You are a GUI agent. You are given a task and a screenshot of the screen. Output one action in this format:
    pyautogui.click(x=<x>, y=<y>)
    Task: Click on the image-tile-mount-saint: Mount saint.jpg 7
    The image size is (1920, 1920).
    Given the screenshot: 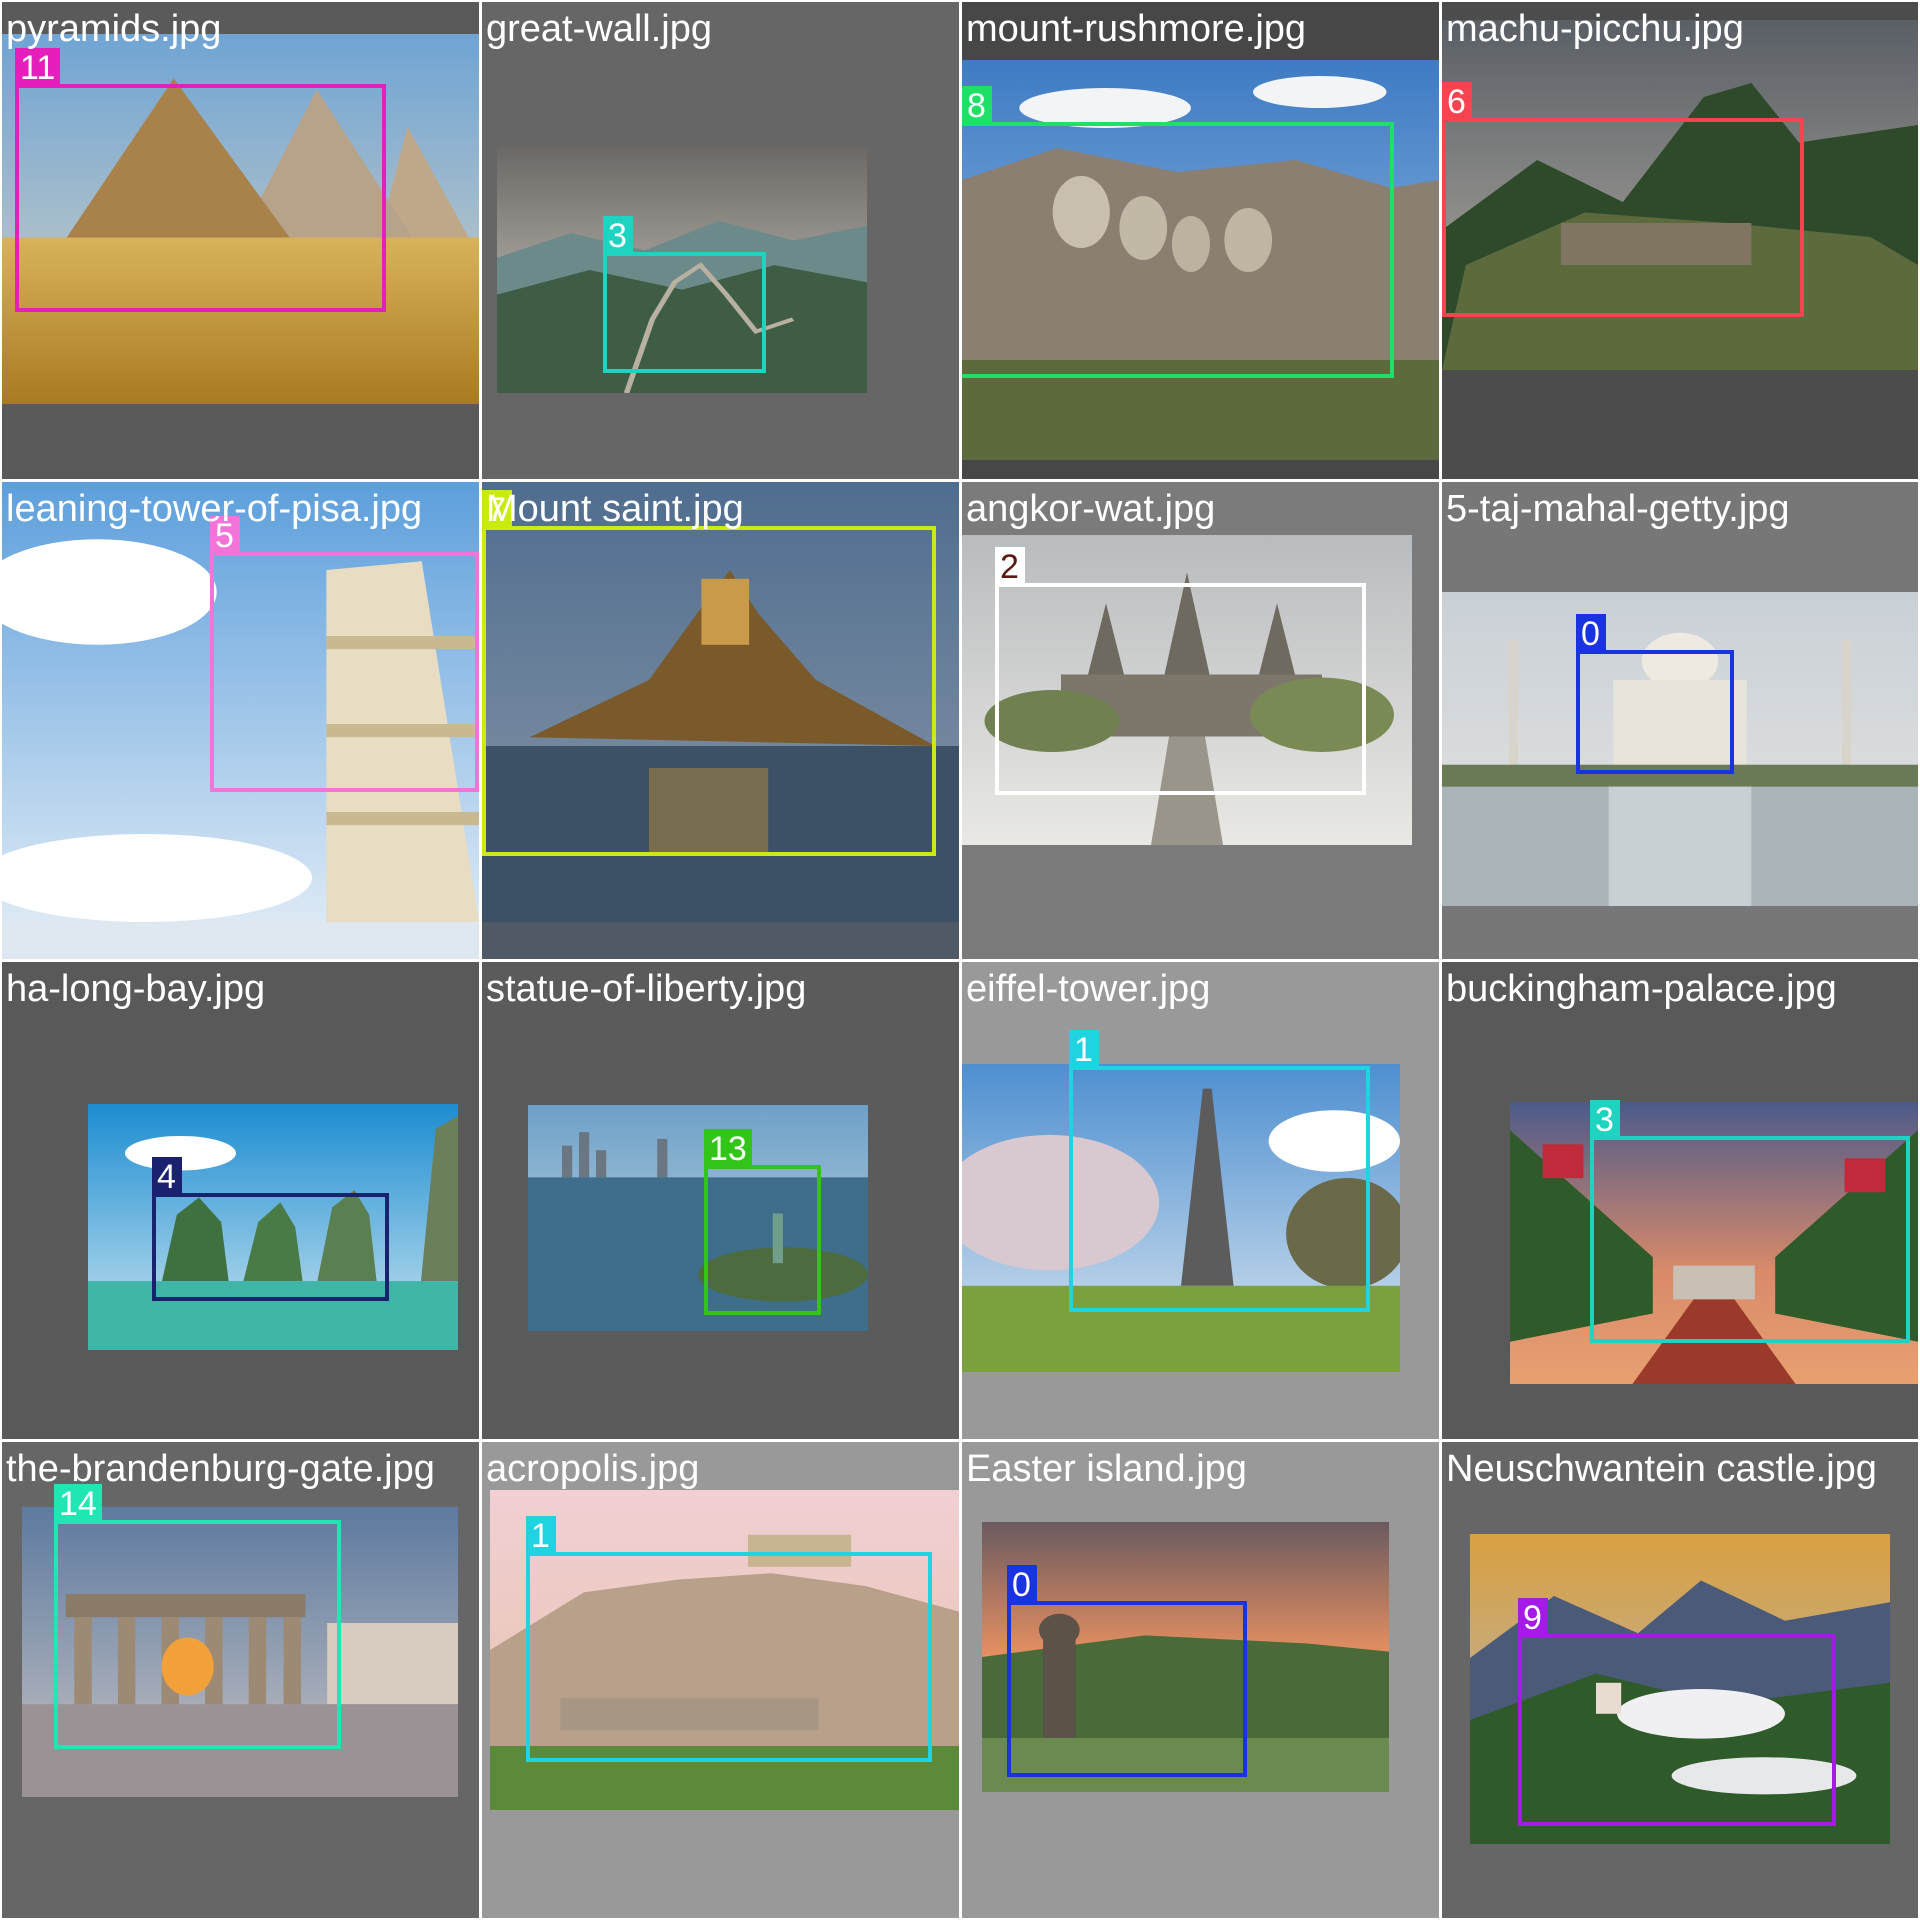 What is the action you would take?
    pyautogui.click(x=720, y=720)
    